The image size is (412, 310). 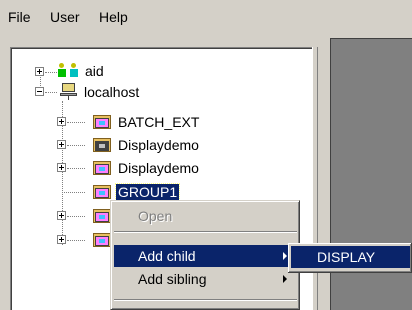 I want to click on menu-item-add-child-label: Add child, so click(x=167, y=256).